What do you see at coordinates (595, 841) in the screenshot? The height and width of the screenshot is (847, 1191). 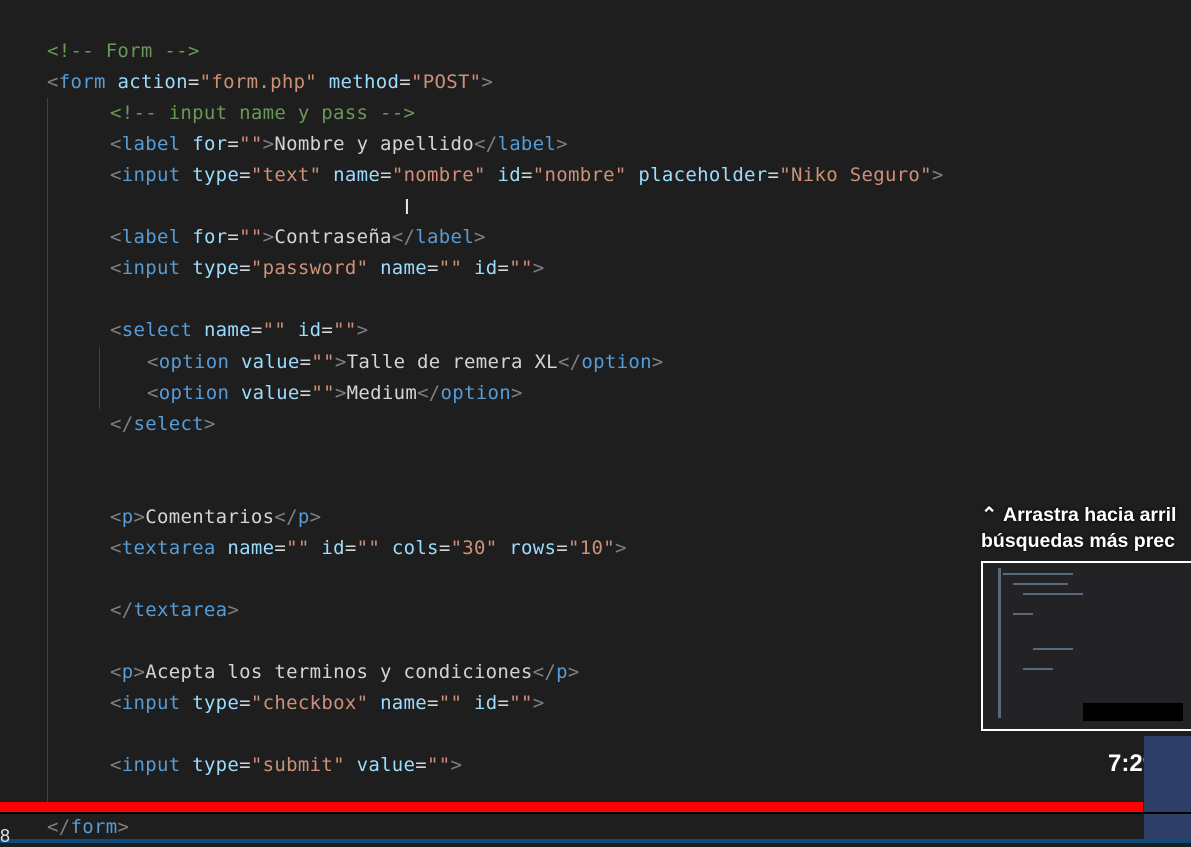 I see `player-bottom-bar` at bounding box center [595, 841].